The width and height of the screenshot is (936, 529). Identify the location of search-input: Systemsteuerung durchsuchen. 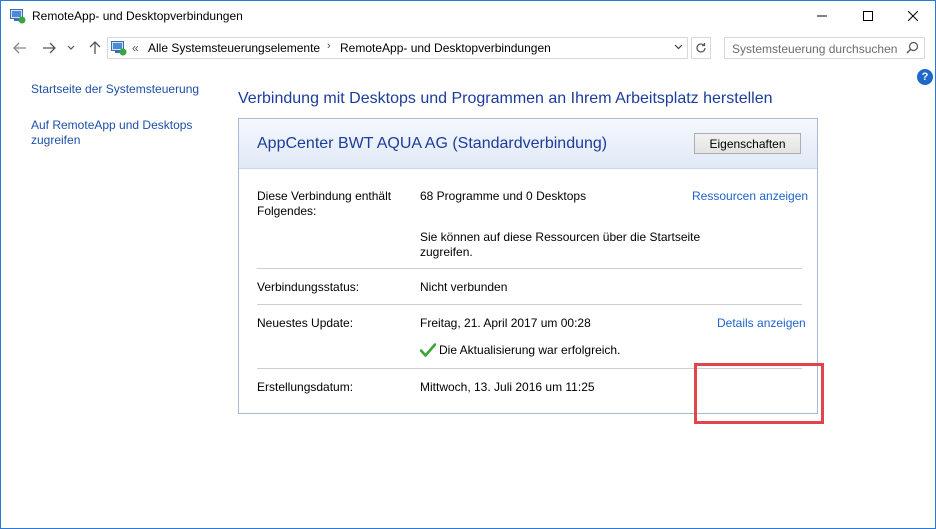
(824, 48).